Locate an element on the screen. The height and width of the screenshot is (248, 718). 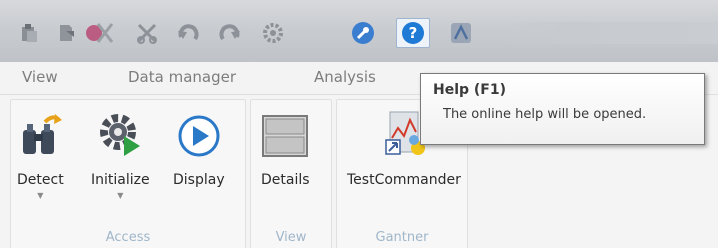
group-view: Details View is located at coordinates (291, 173).